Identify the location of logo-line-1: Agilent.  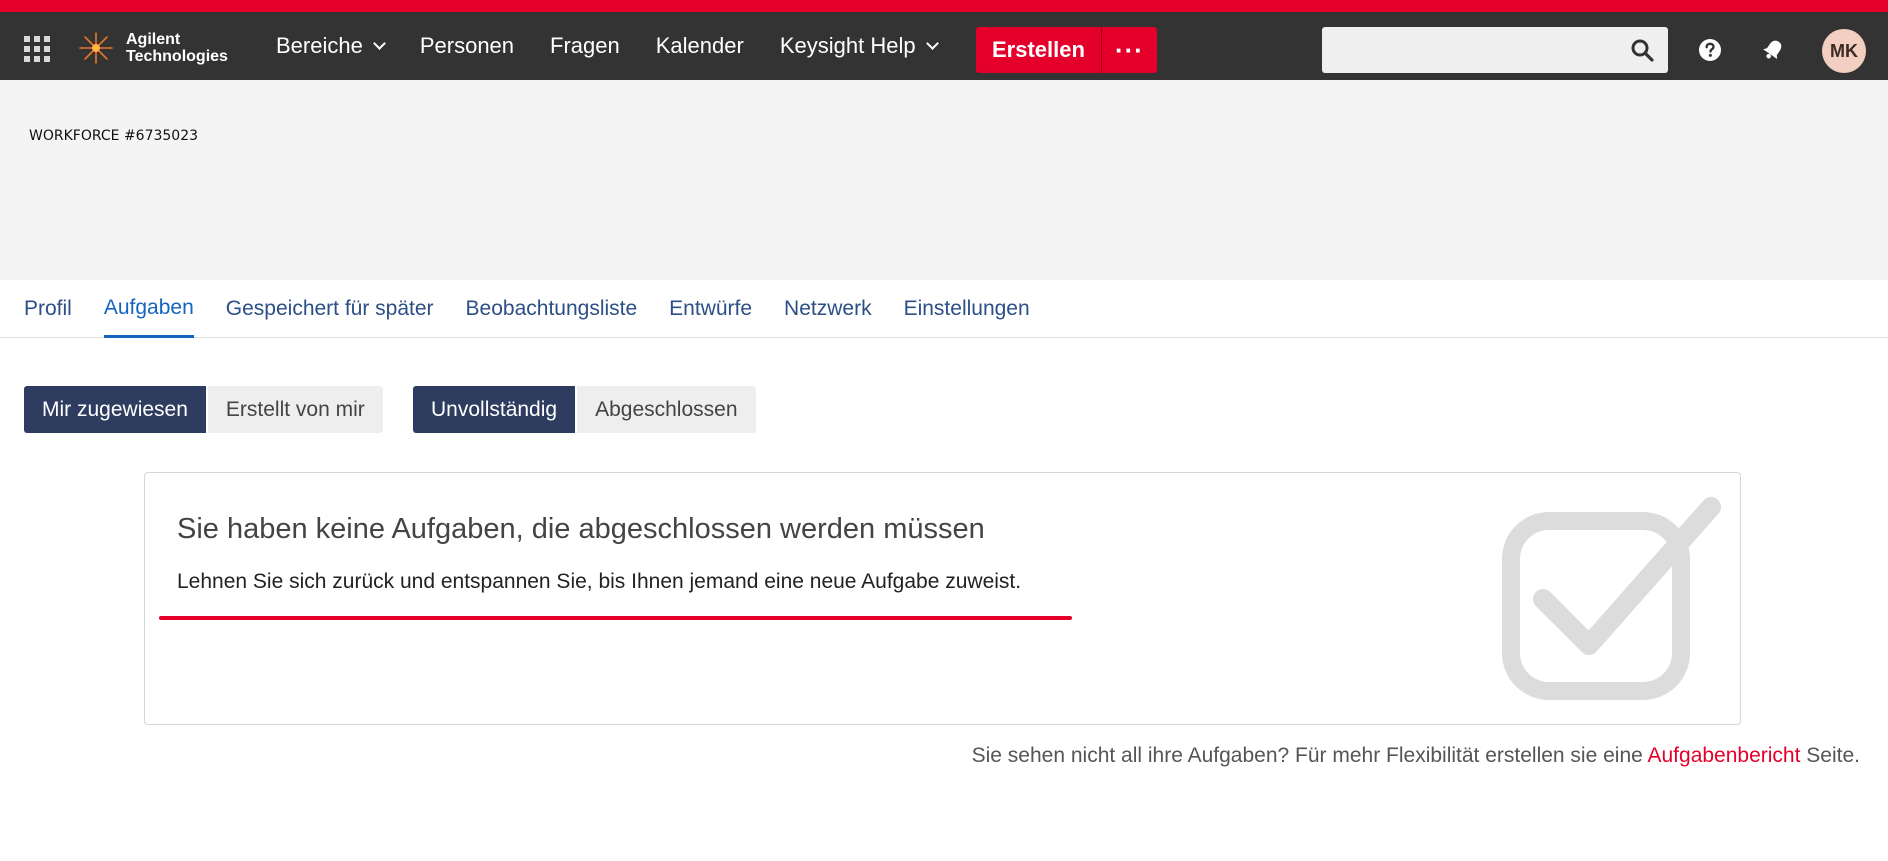
(153, 39).